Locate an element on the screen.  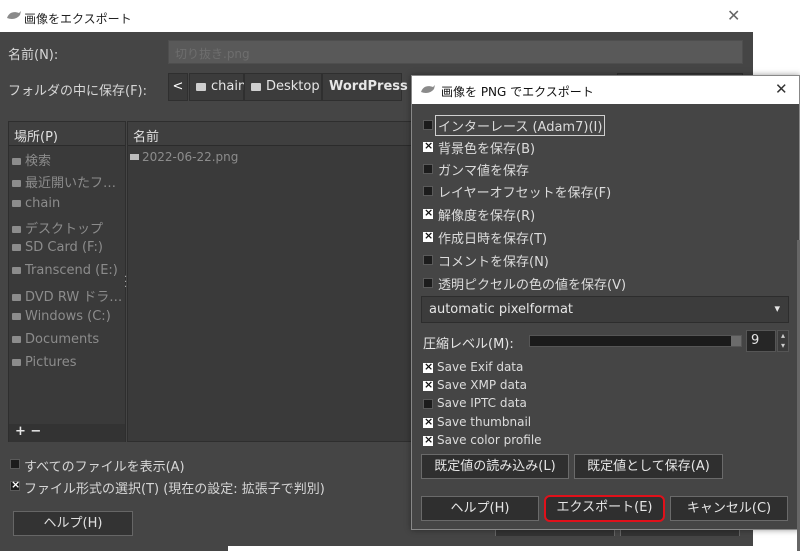
compression-value-input: 9 is located at coordinates (761, 341).